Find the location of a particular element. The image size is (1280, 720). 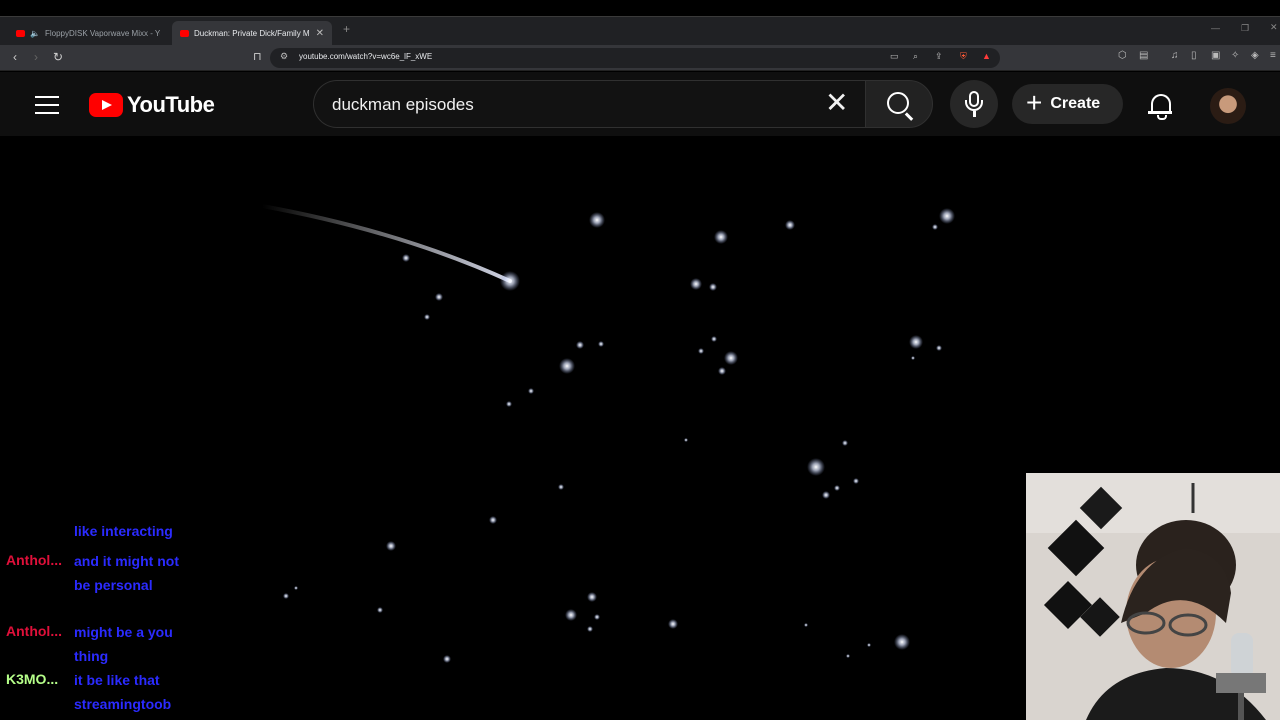

back-icon: ‹ is located at coordinates (15, 57).